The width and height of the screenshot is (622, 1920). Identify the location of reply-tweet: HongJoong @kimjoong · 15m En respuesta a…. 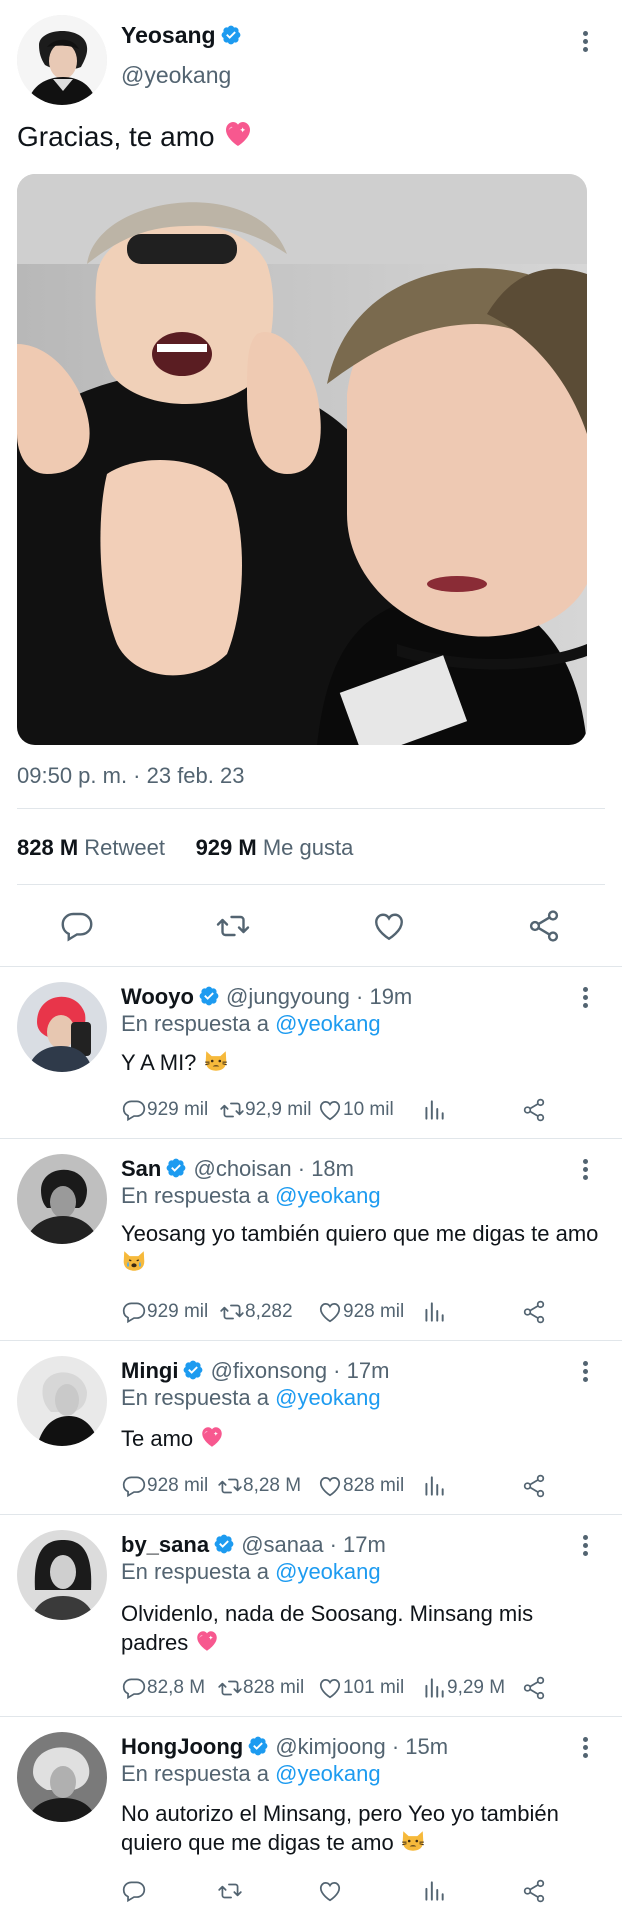
(311, 1820).